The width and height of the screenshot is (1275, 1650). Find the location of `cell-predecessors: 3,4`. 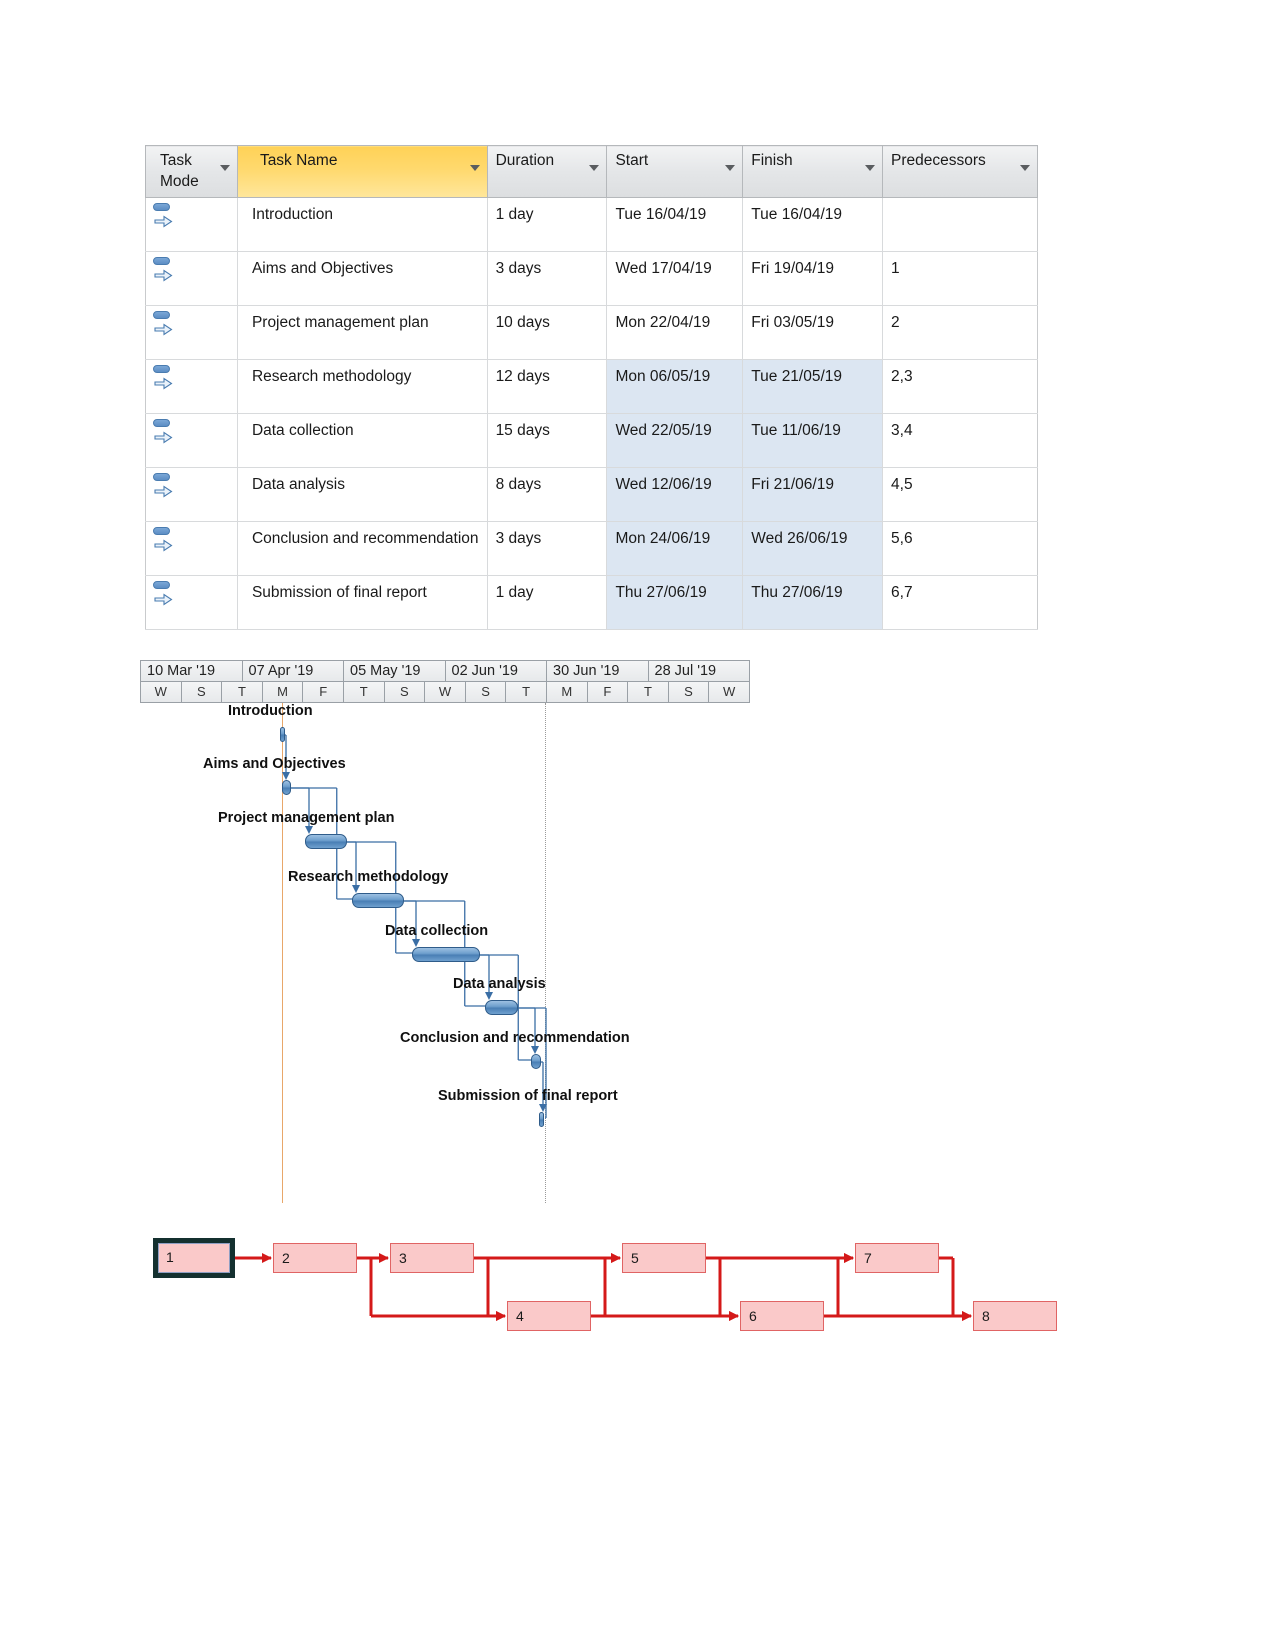

cell-predecessors: 3,4 is located at coordinates (960, 440).